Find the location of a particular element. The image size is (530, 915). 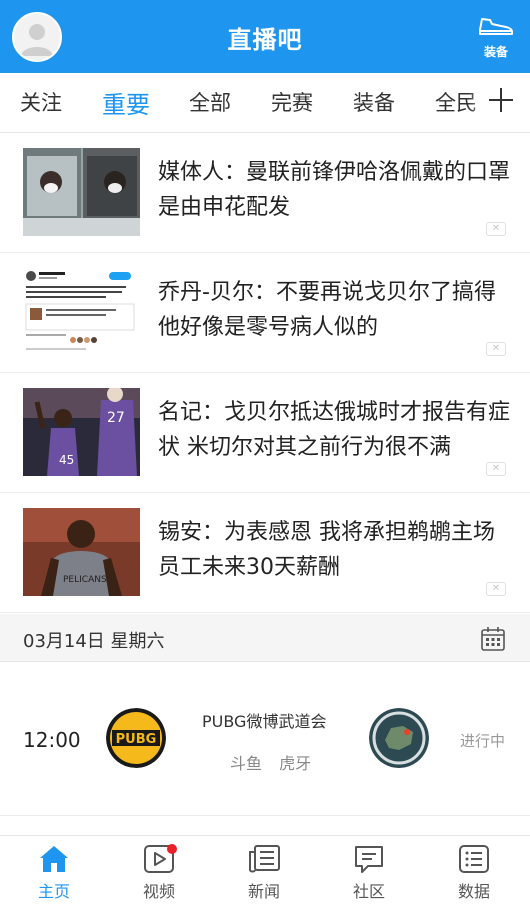

bottom-nav: 主页 视频 新闻 社区 数据 is located at coordinates (265, 875).